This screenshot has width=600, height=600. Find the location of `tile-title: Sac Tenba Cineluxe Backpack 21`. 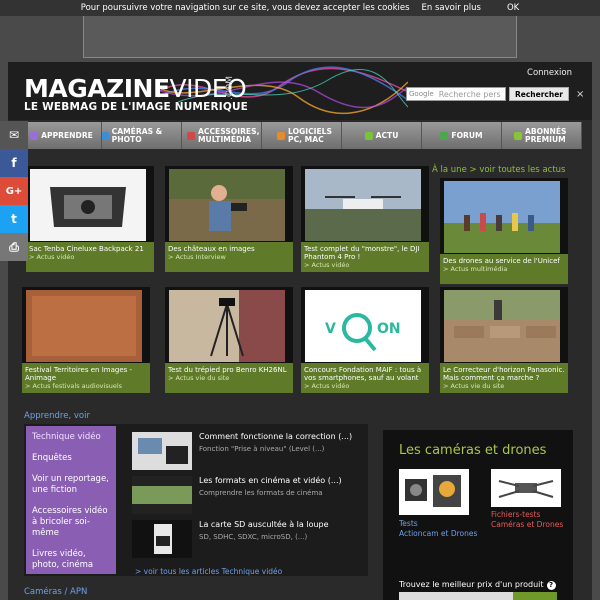

tile-title: Sac Tenba Cineluxe Backpack 21 is located at coordinates (86, 249).